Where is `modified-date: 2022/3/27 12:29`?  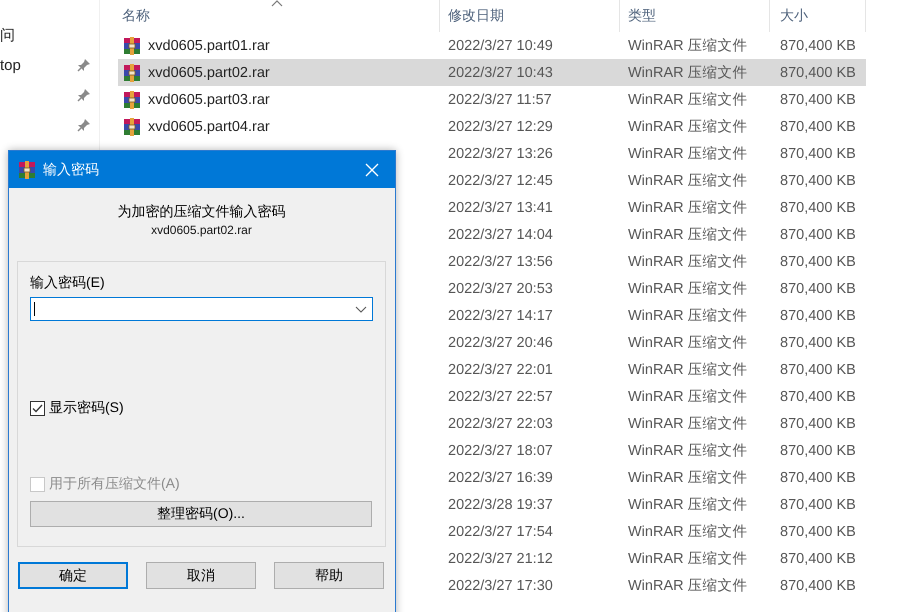 modified-date: 2022/3/27 12:29 is located at coordinates (500, 126).